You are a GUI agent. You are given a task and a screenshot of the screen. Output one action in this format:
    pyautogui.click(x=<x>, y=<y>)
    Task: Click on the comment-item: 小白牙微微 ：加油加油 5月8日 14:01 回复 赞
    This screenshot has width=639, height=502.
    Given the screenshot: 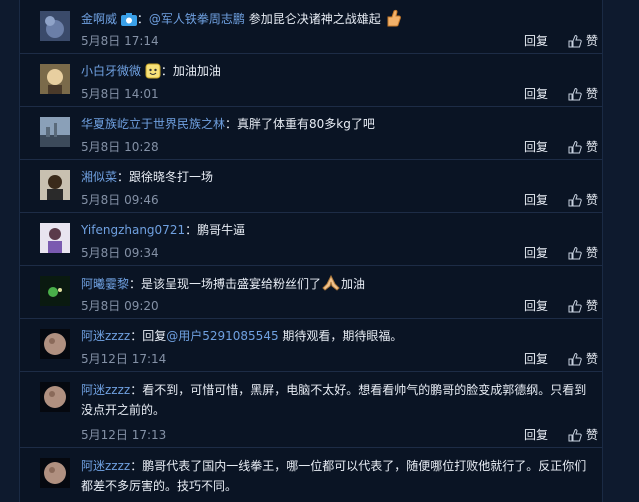 What is the action you would take?
    pyautogui.click(x=311, y=80)
    